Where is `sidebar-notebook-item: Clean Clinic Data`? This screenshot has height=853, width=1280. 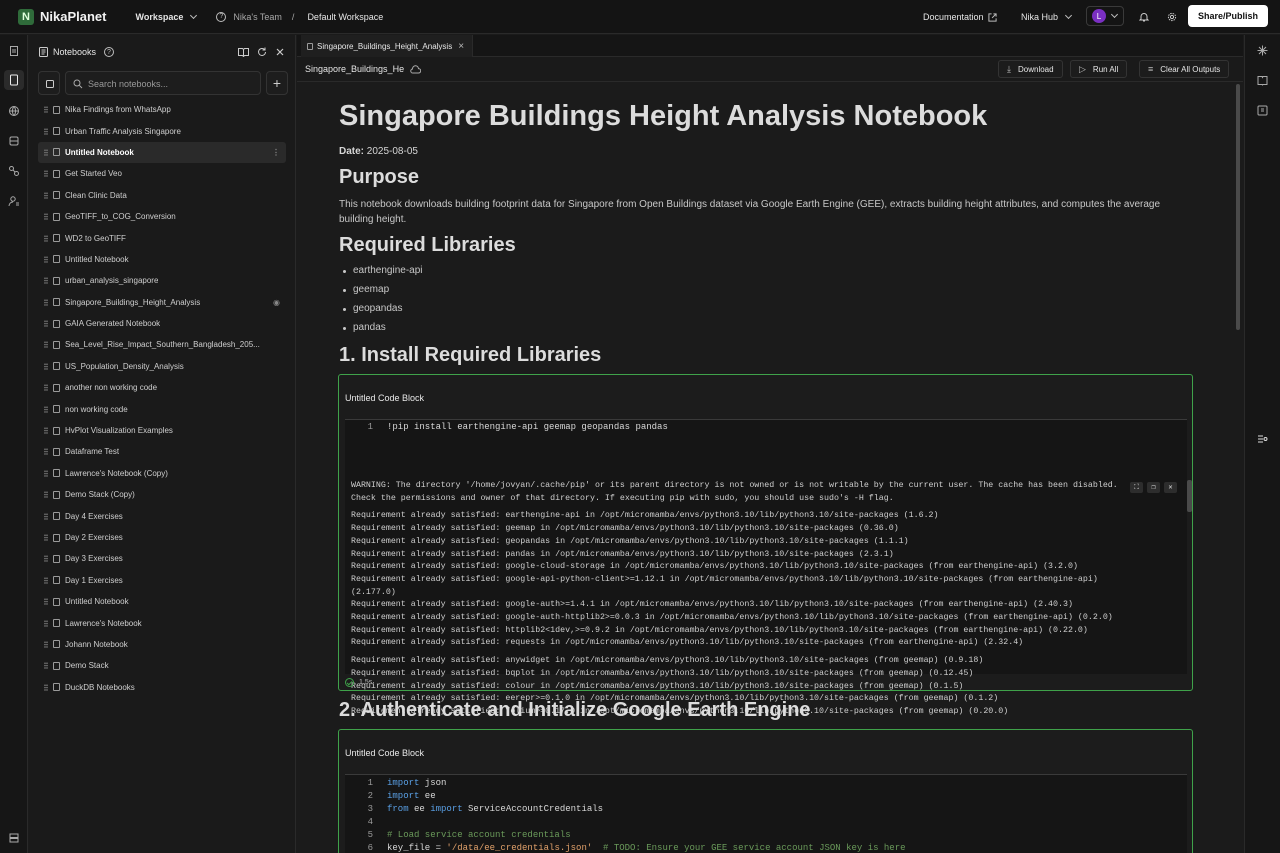 sidebar-notebook-item: Clean Clinic Data is located at coordinates (162, 195).